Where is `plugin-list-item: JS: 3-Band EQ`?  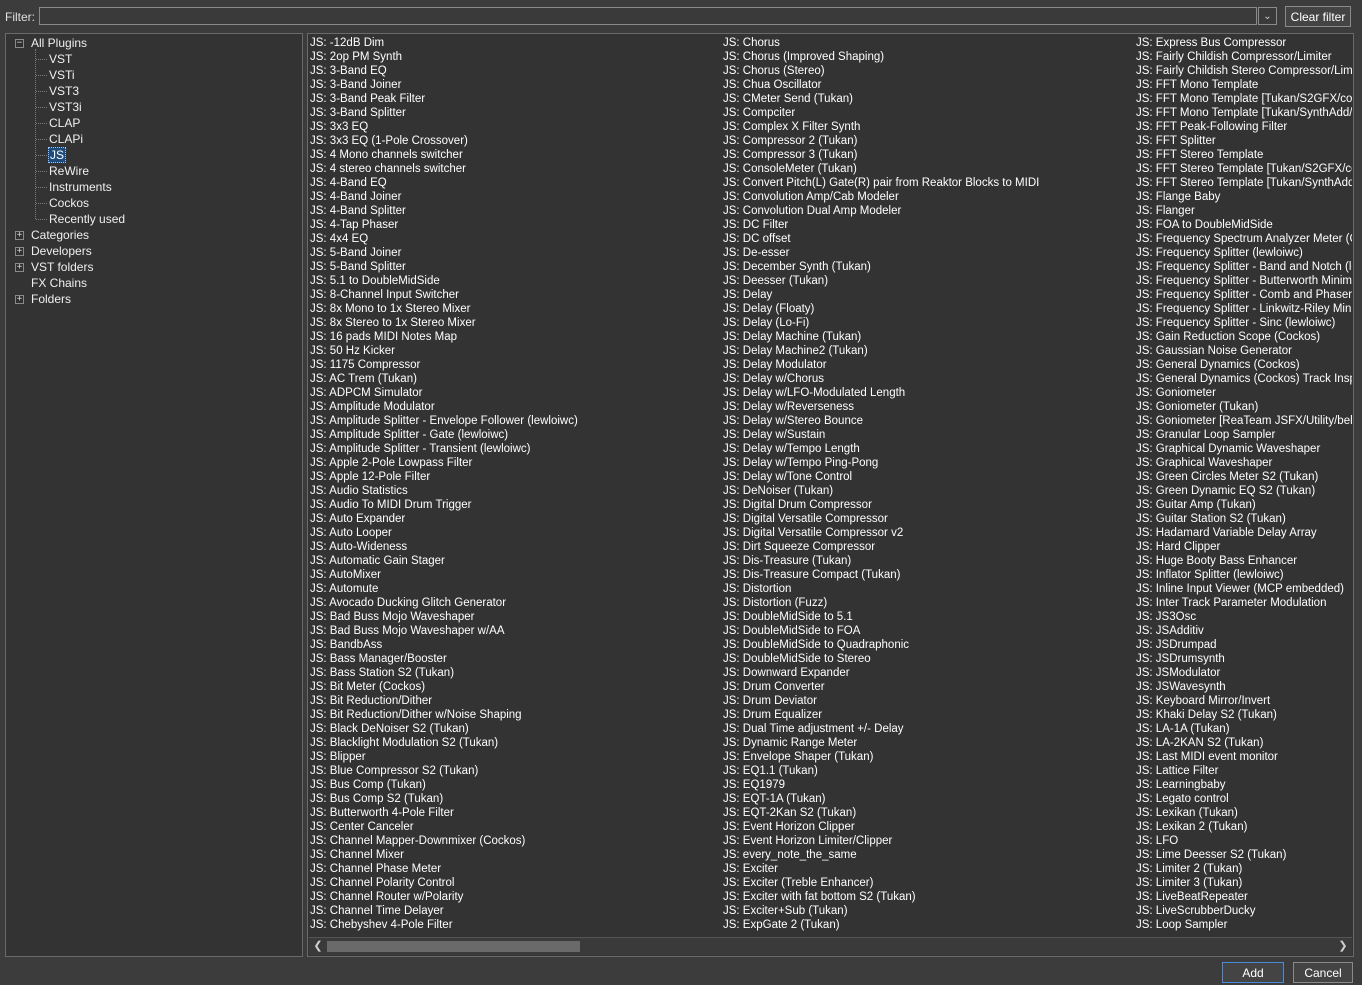
plugin-list-item: JS: 3-Band EQ is located at coordinates (516, 71).